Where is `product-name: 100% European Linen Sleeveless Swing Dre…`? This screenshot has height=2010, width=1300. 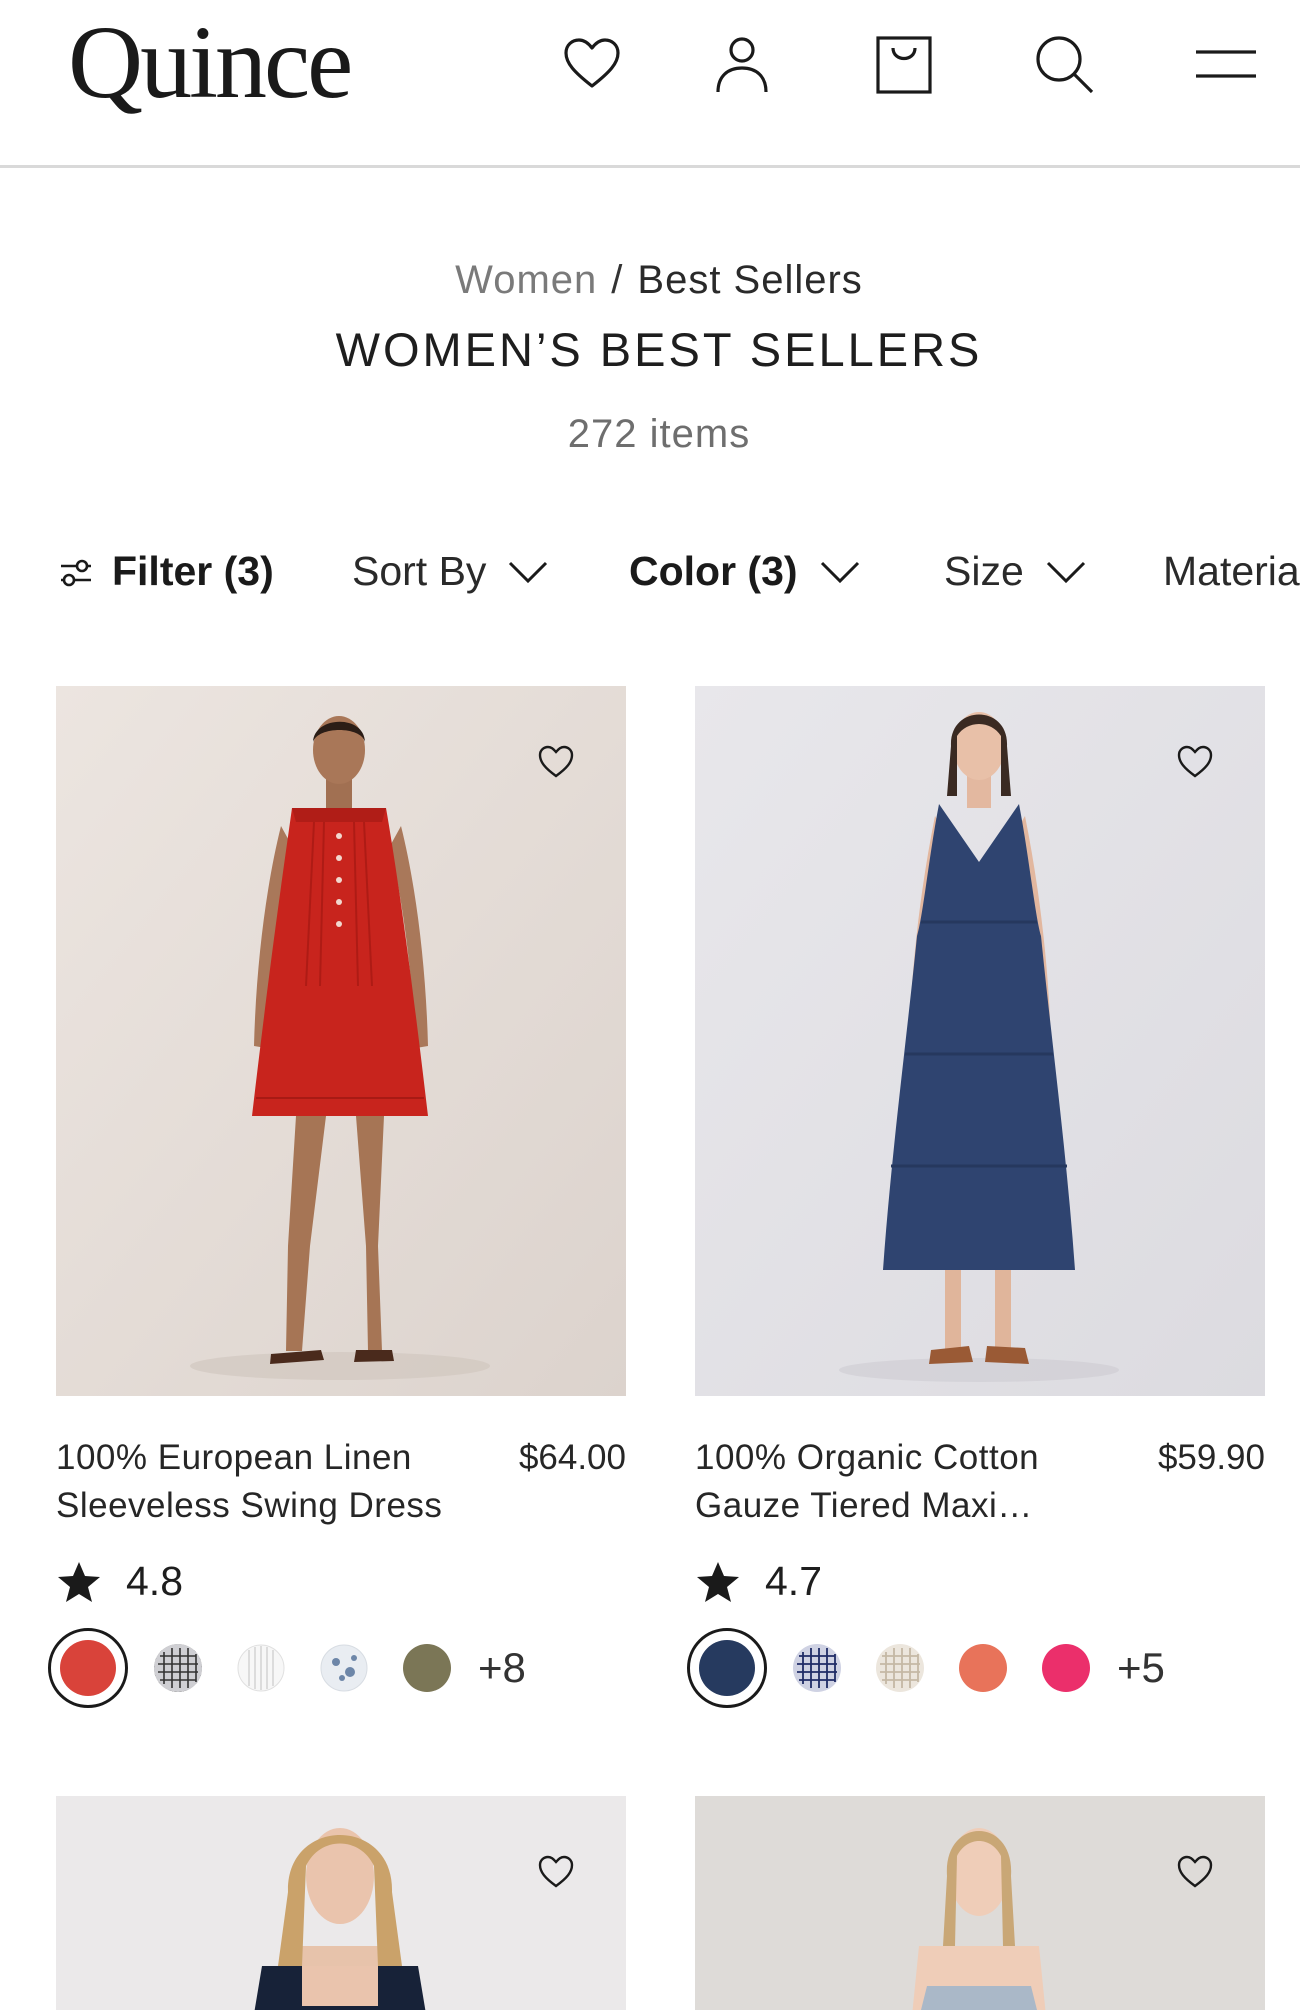
product-name: 100% European Linen Sleeveless Swing Dre… is located at coordinates (266, 1482).